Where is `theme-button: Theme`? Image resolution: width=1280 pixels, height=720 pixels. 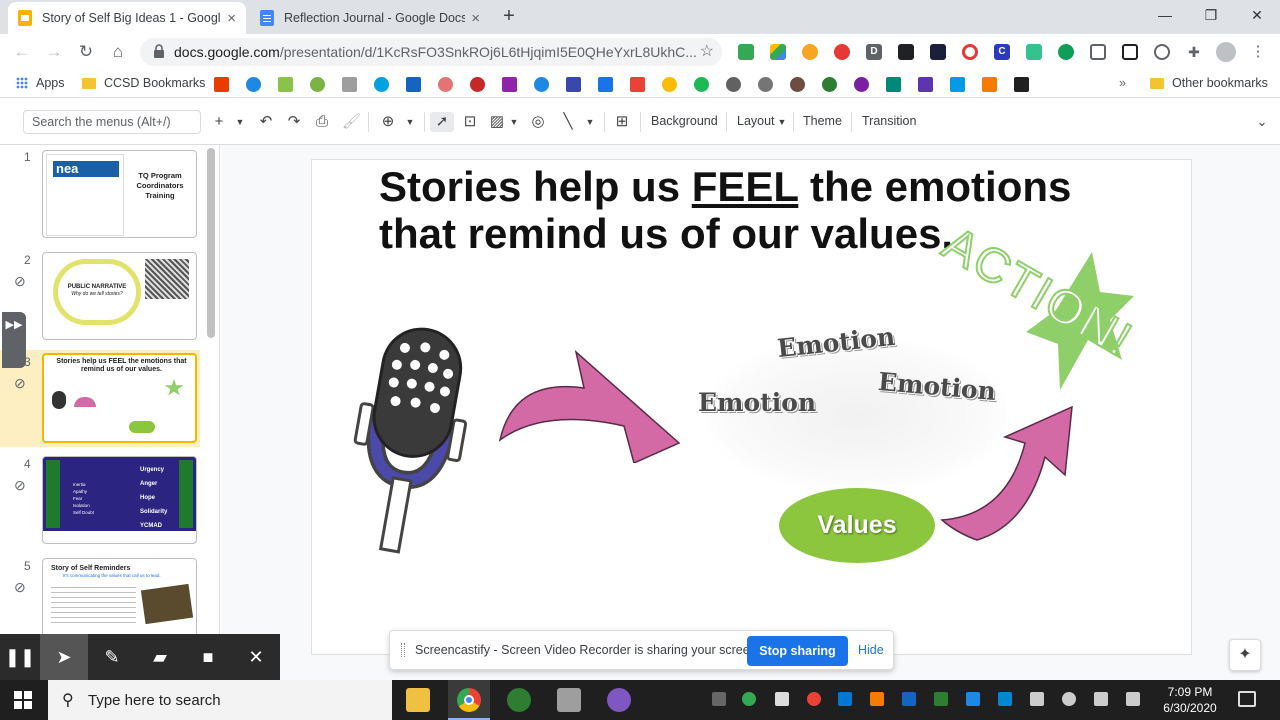
theme-button: Theme is located at coordinates (822, 121).